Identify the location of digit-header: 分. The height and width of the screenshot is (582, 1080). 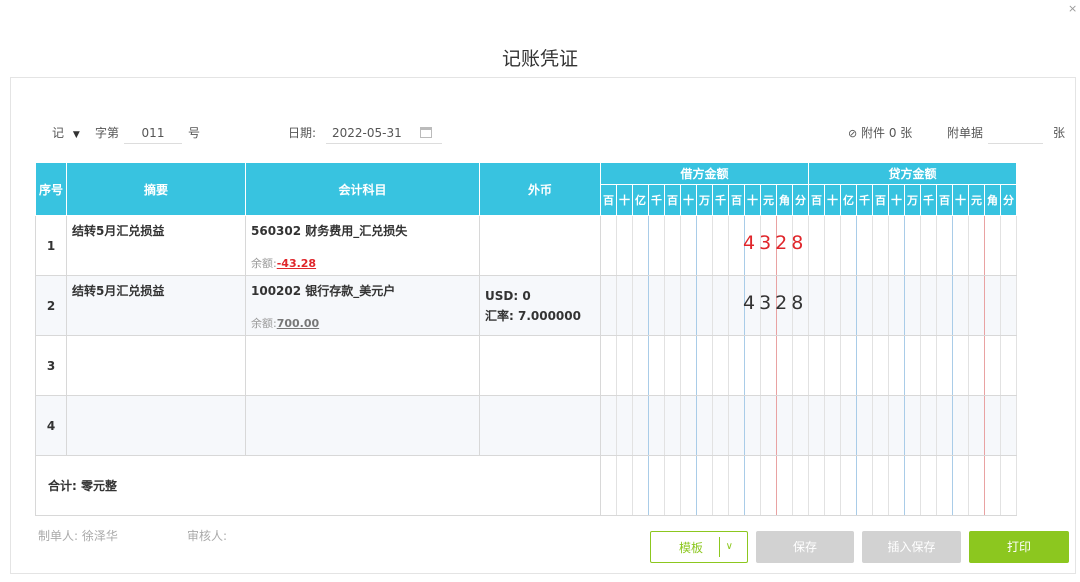
(800, 200).